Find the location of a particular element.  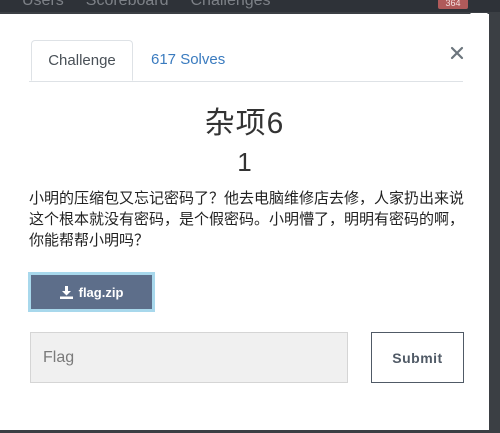

tab-solves: 617 Solves is located at coordinates (188, 60).